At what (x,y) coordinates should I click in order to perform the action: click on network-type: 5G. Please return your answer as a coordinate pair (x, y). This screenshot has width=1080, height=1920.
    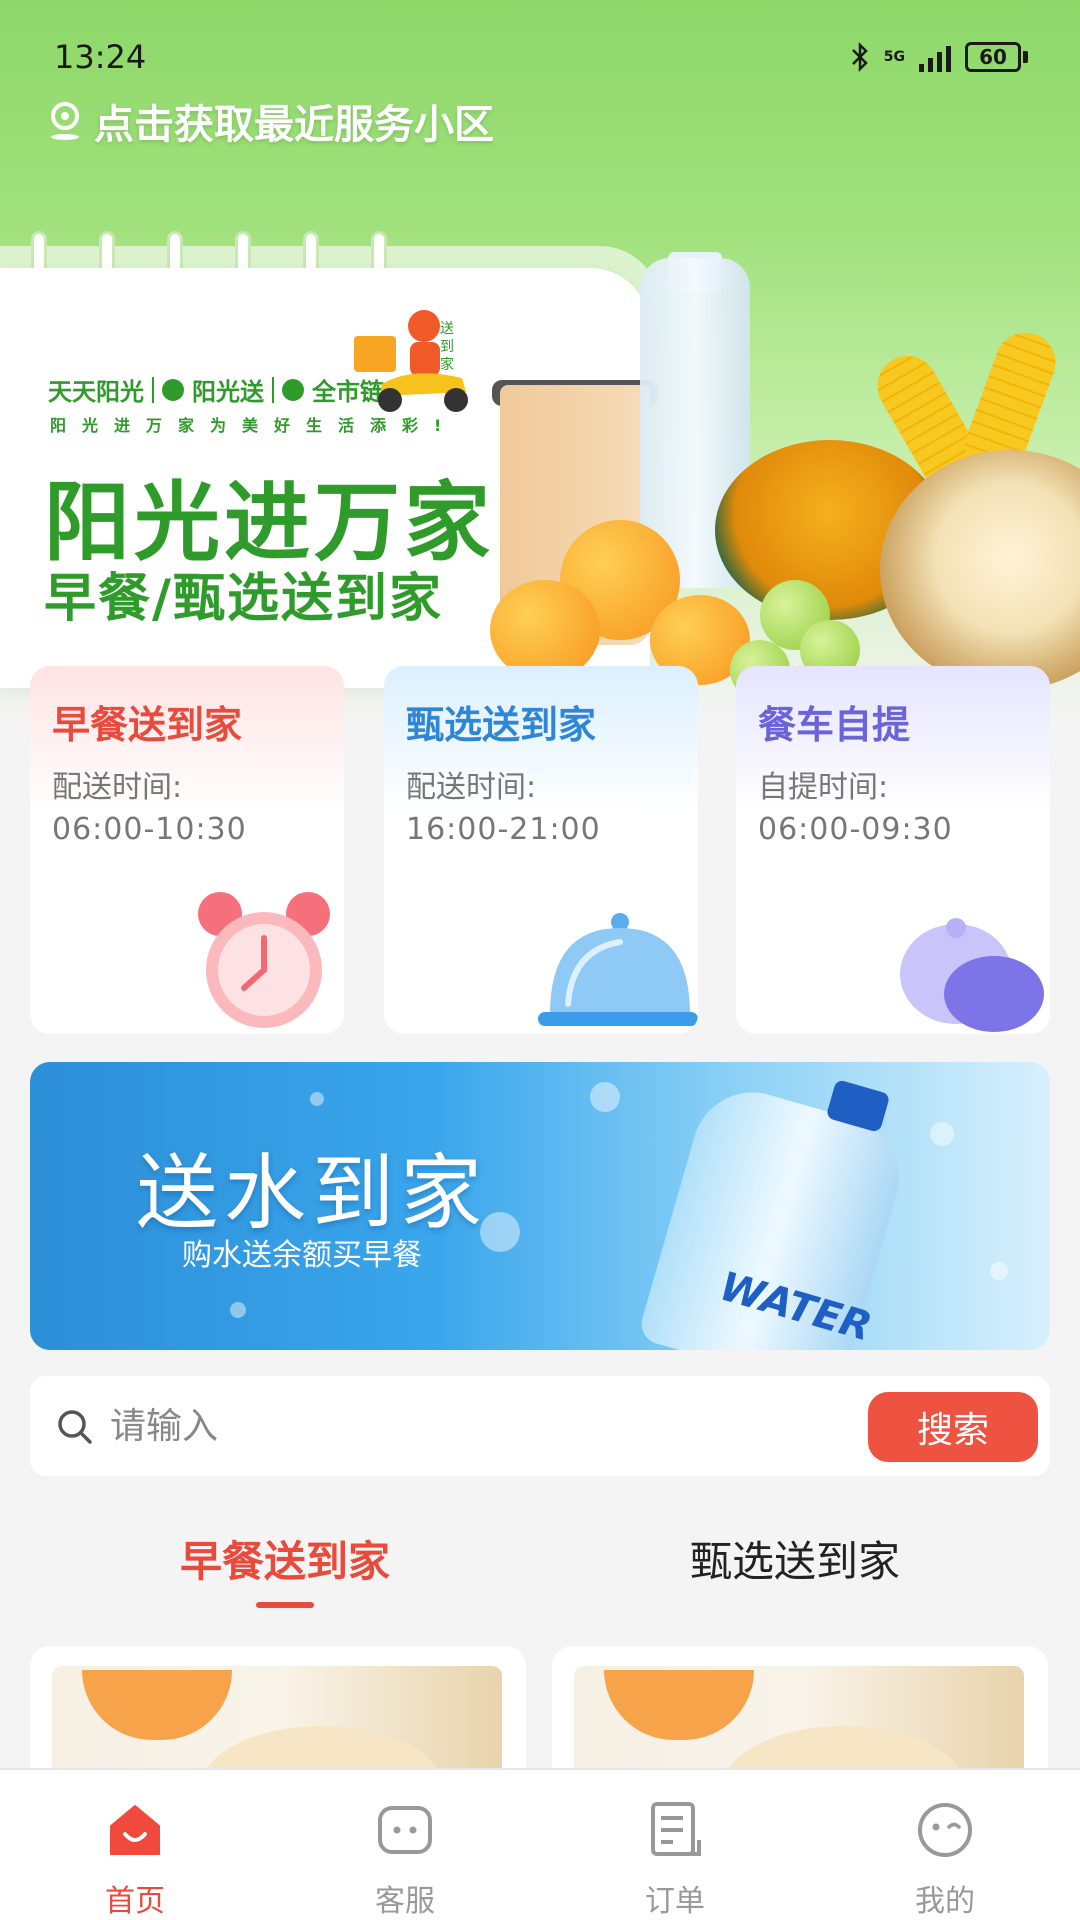
    Looking at the image, I should click on (894, 57).